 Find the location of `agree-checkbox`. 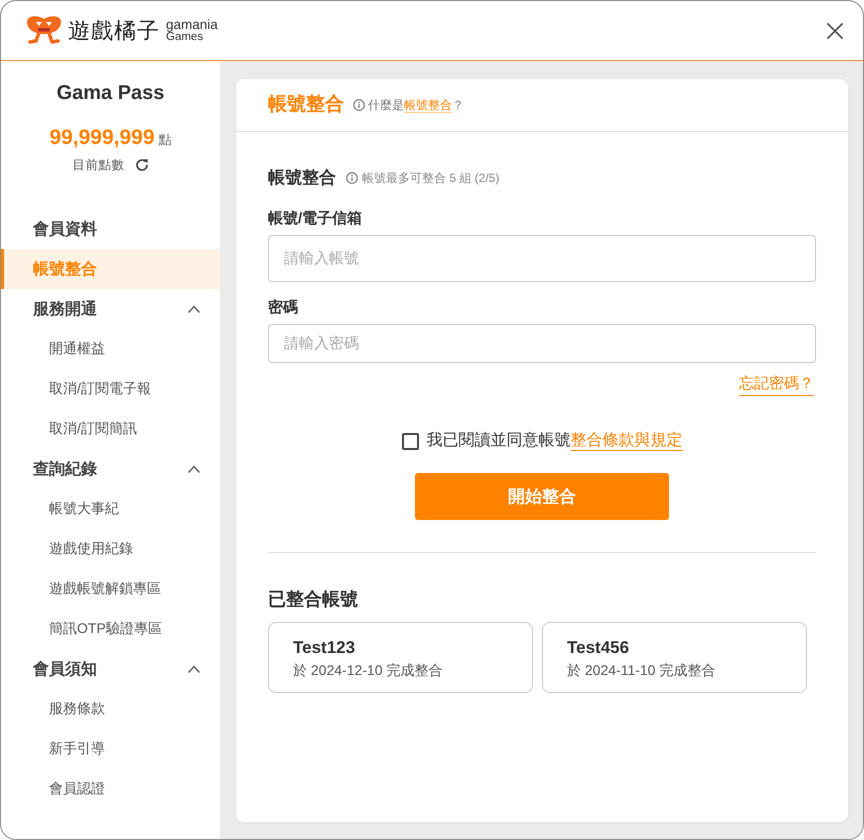

agree-checkbox is located at coordinates (410, 441).